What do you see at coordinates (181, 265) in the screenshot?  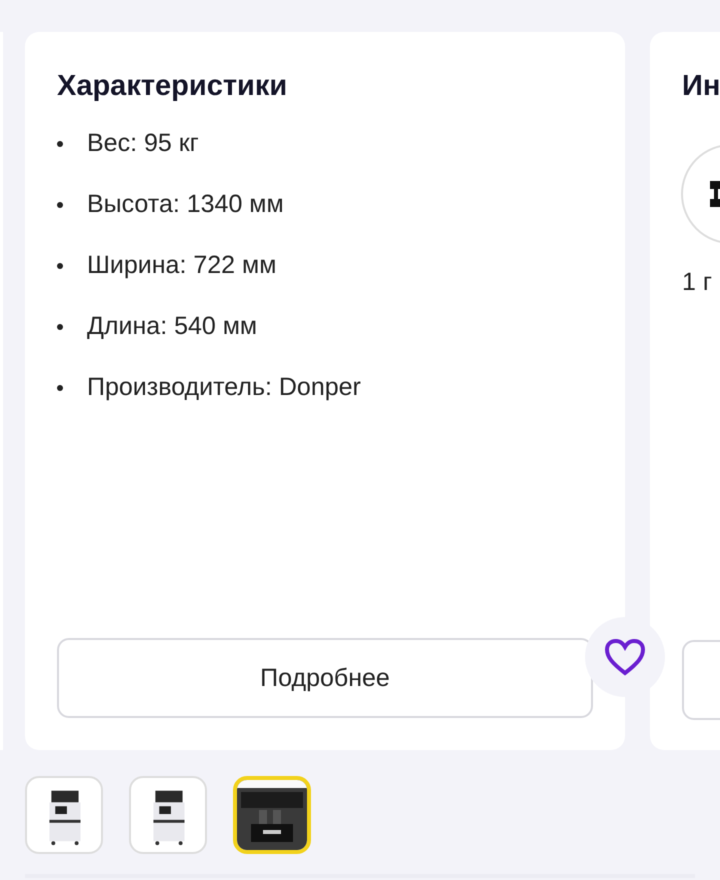 I see `spec-text: Ширина: 722 мм` at bounding box center [181, 265].